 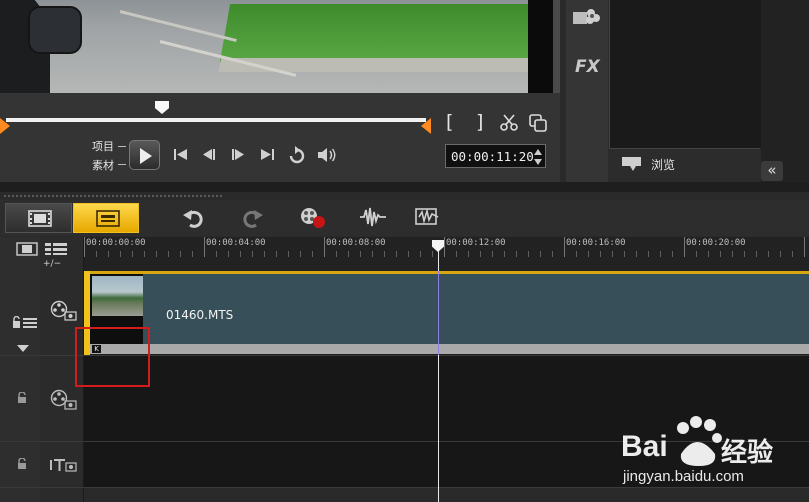 I want to click on browse-folder-icon, so click(x=631, y=164).